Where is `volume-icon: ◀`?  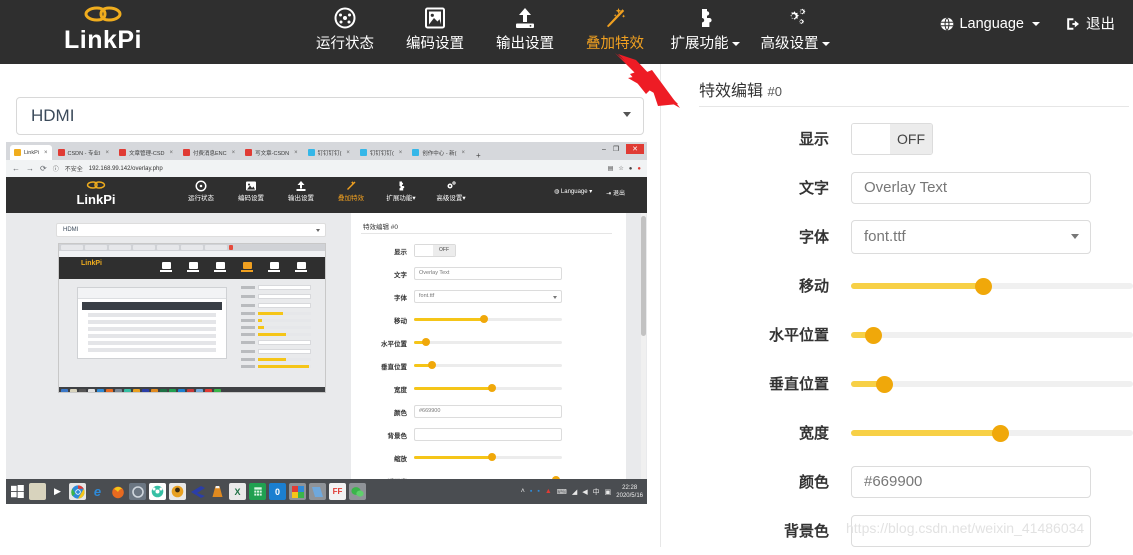
volume-icon: ◀ is located at coordinates (584, 492).